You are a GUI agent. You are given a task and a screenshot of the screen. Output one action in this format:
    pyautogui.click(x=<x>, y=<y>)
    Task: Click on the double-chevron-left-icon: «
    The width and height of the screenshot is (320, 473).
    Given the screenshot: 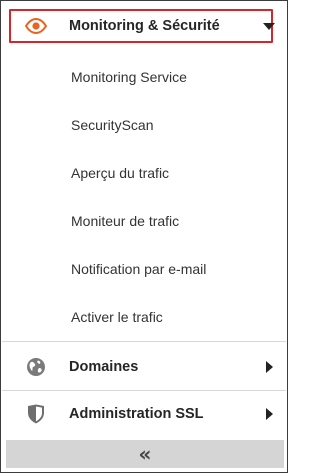 What is the action you would take?
    pyautogui.click(x=145, y=454)
    